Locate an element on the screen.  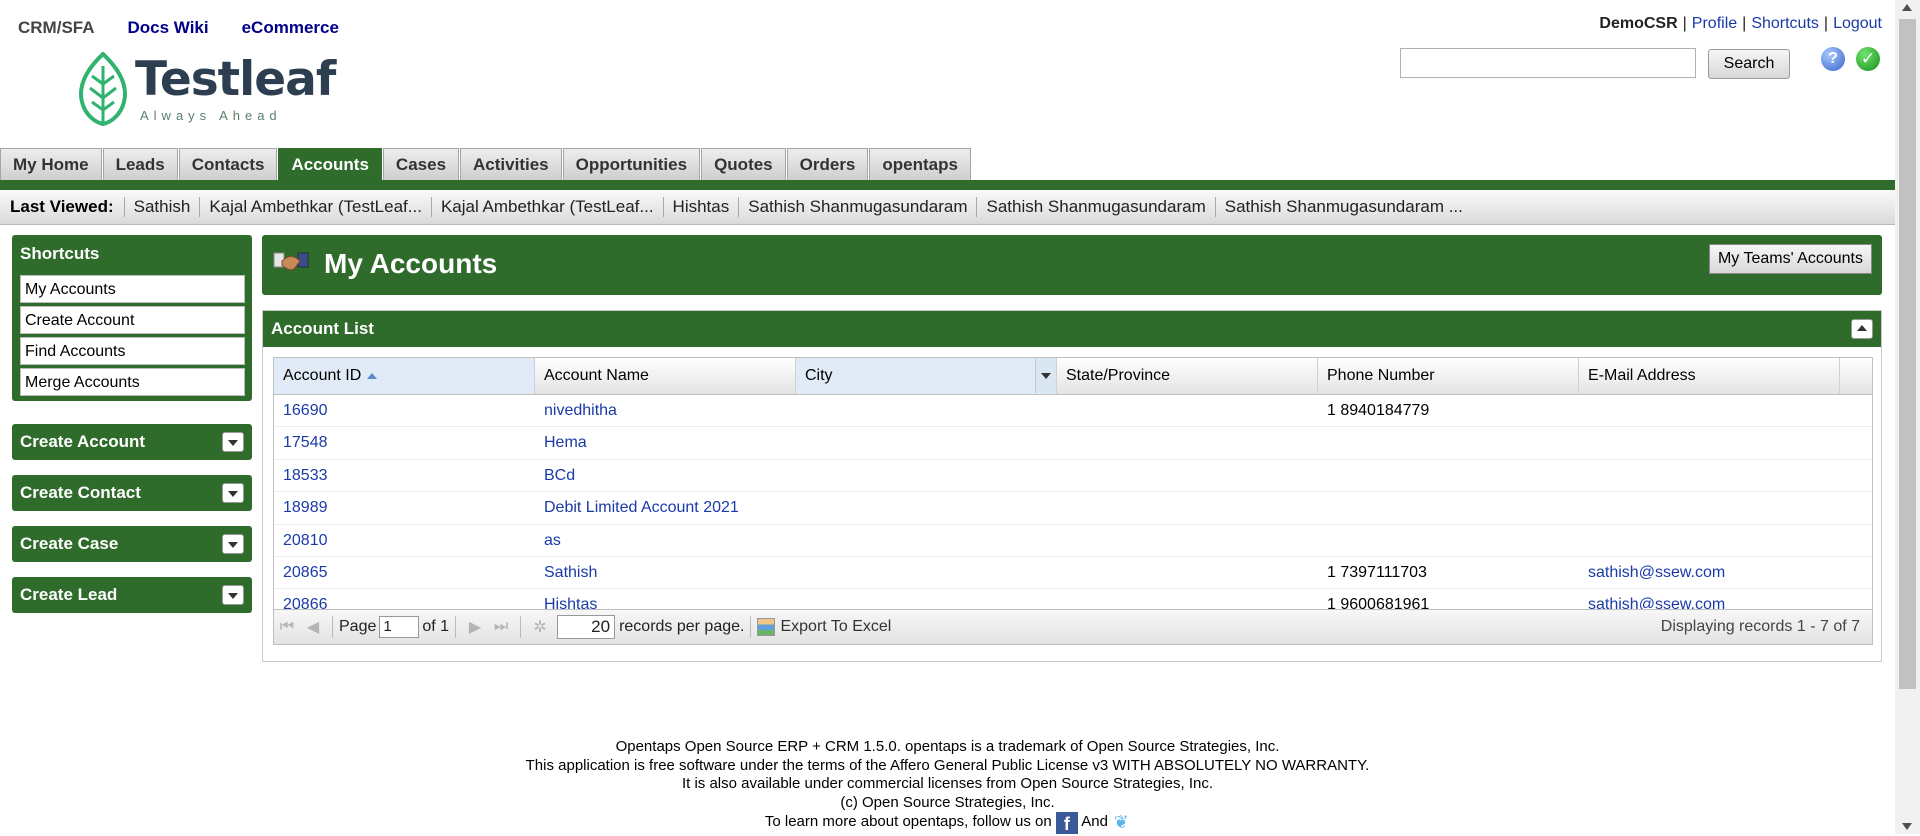
create-contact-box: Create Contact is located at coordinates (132, 493).